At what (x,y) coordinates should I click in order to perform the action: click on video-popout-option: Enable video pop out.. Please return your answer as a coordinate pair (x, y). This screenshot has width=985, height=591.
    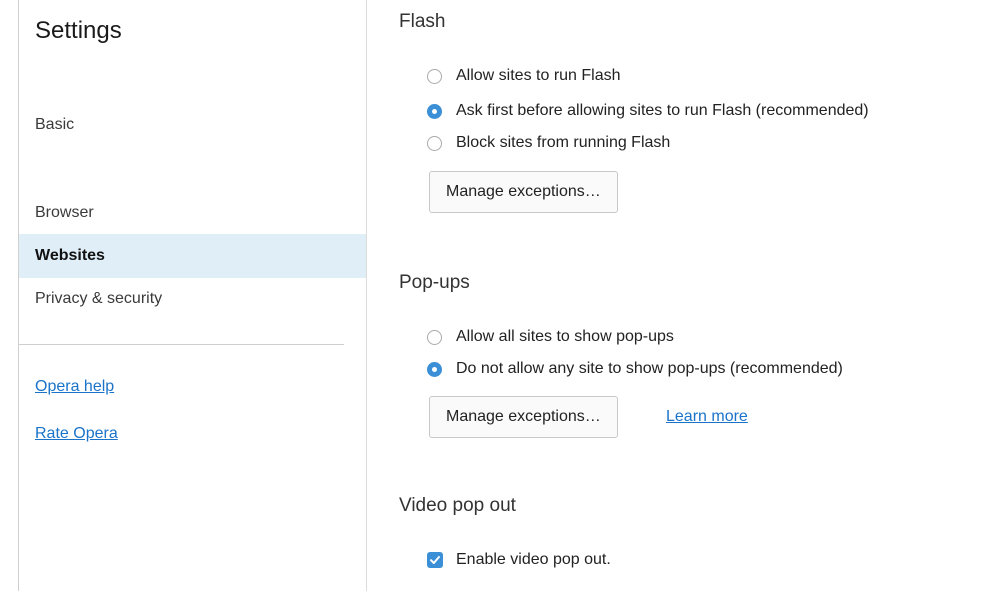
    Looking at the image, I should click on (519, 560).